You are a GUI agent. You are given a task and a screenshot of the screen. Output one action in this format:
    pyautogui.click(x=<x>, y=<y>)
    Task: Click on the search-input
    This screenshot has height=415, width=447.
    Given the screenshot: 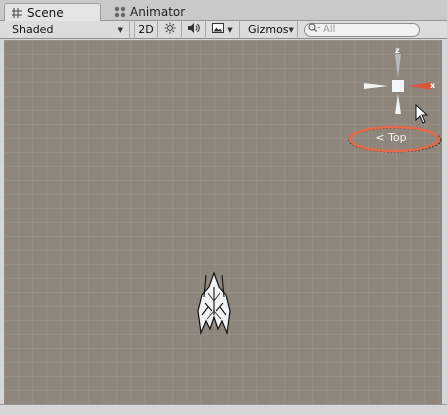 What is the action you would take?
    pyautogui.click(x=367, y=29)
    